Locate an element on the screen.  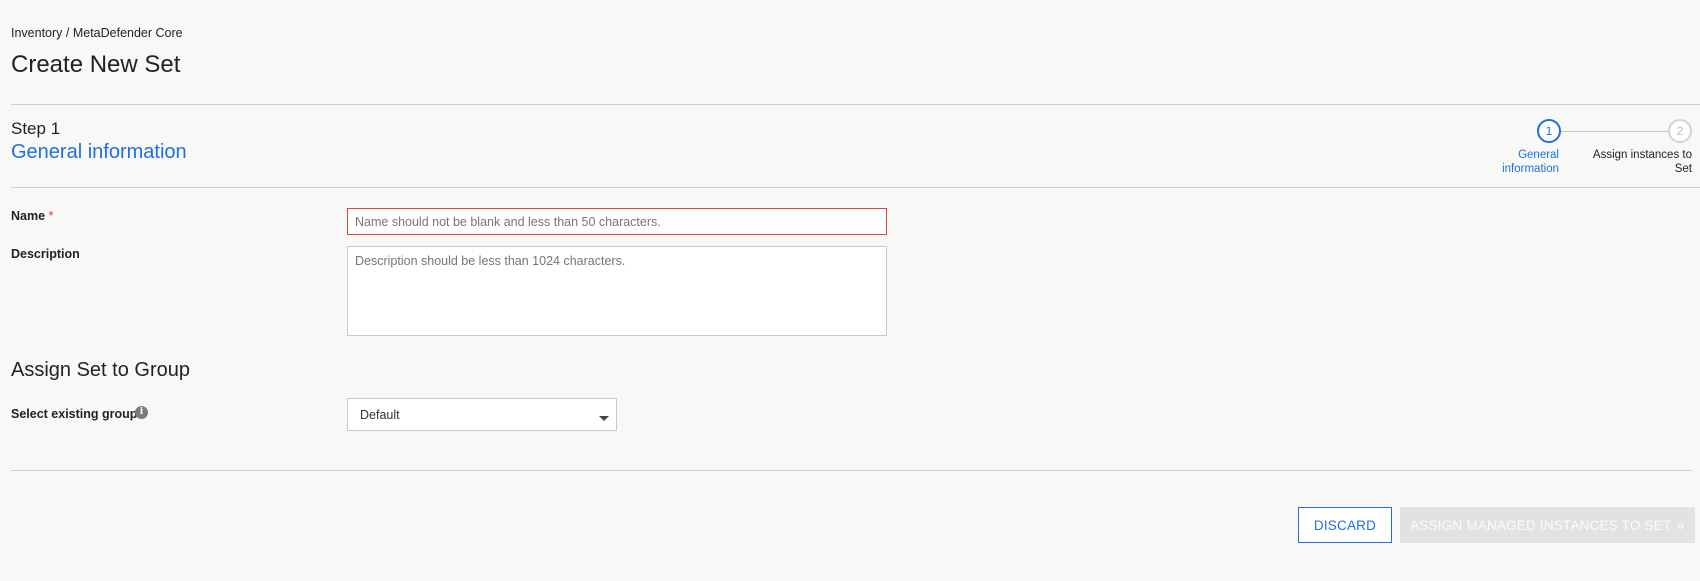
group-select: Default is located at coordinates (482, 414).